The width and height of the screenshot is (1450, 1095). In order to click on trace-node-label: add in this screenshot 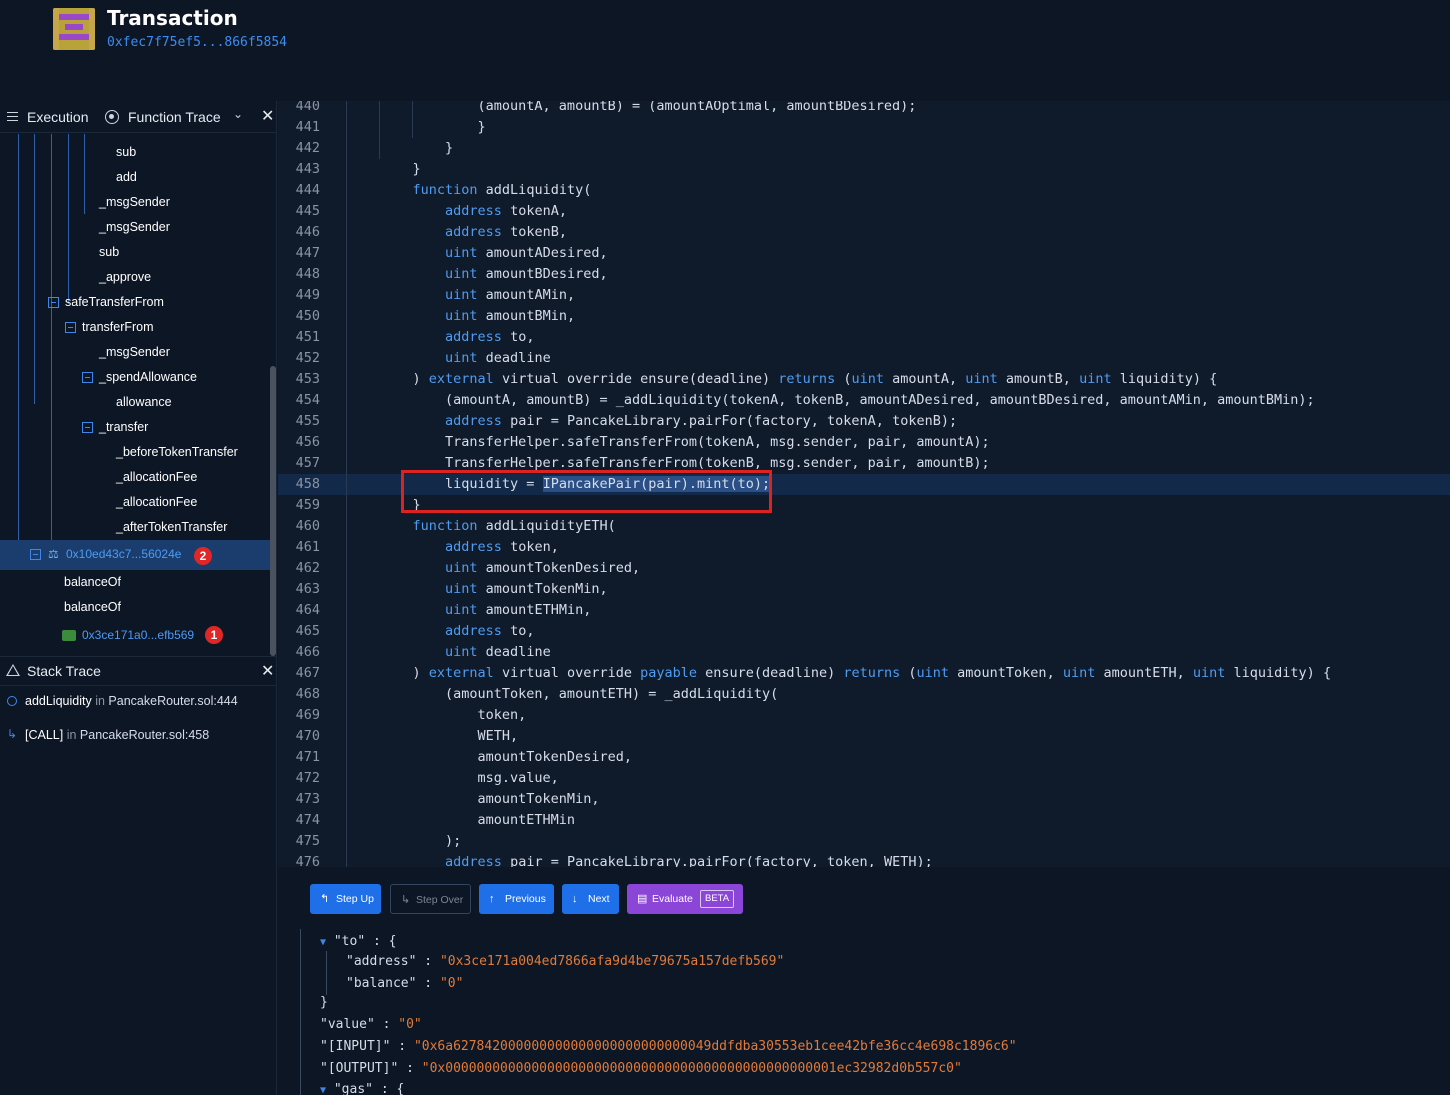, I will do `click(126, 177)`.